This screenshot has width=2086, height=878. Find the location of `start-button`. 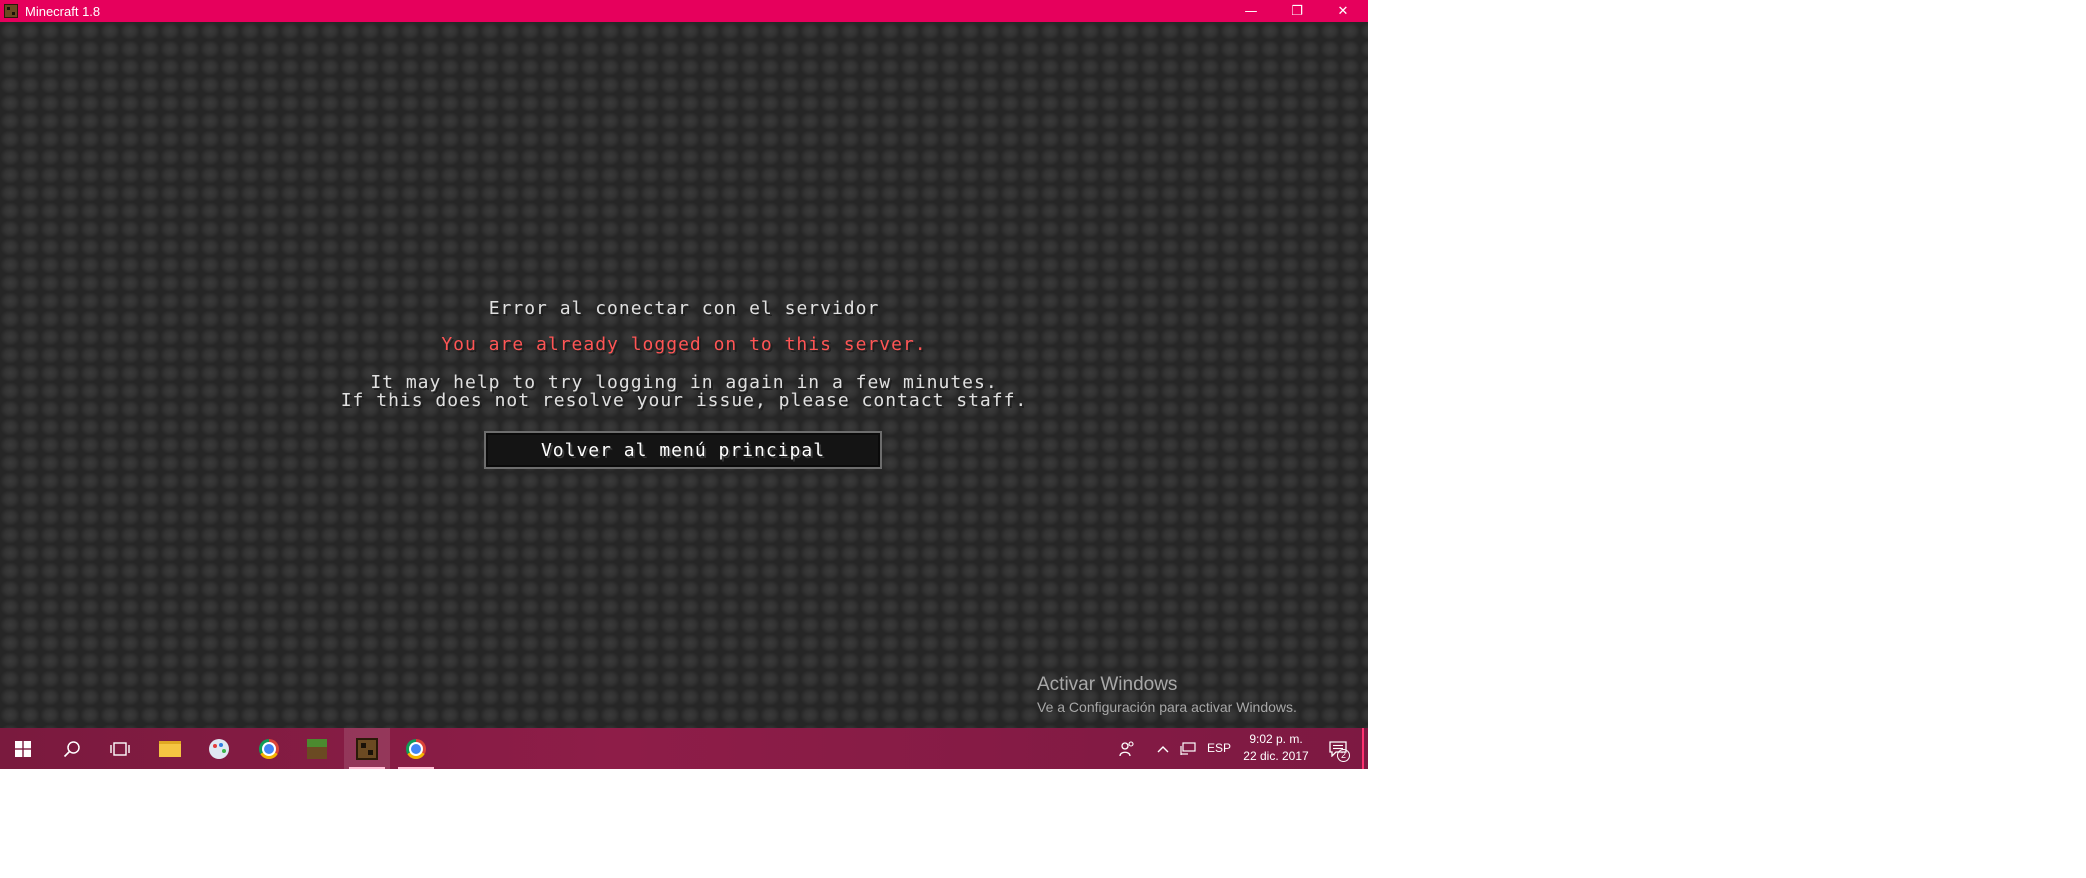

start-button is located at coordinates (23, 748).